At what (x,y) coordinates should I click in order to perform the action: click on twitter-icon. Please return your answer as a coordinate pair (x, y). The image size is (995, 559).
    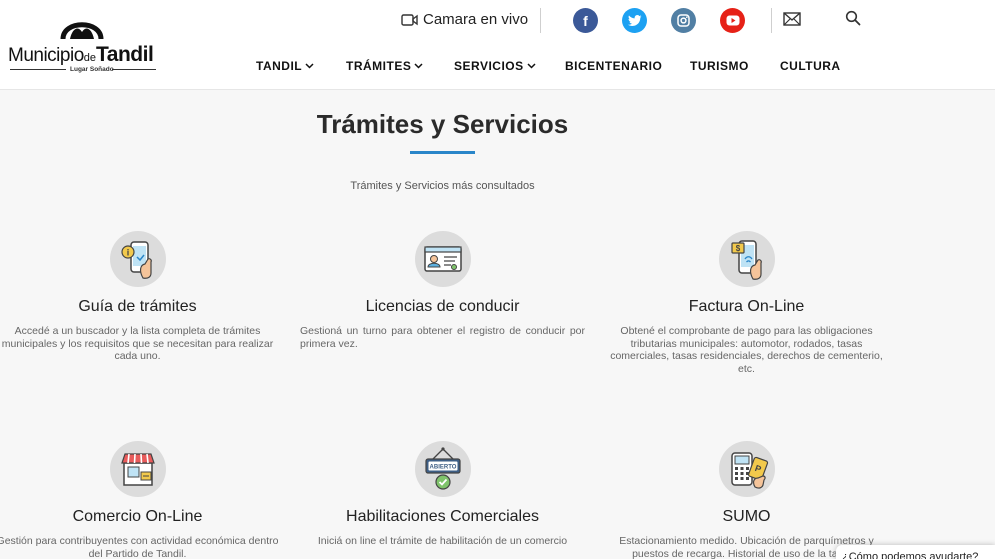
    Looking at the image, I should click on (634, 20).